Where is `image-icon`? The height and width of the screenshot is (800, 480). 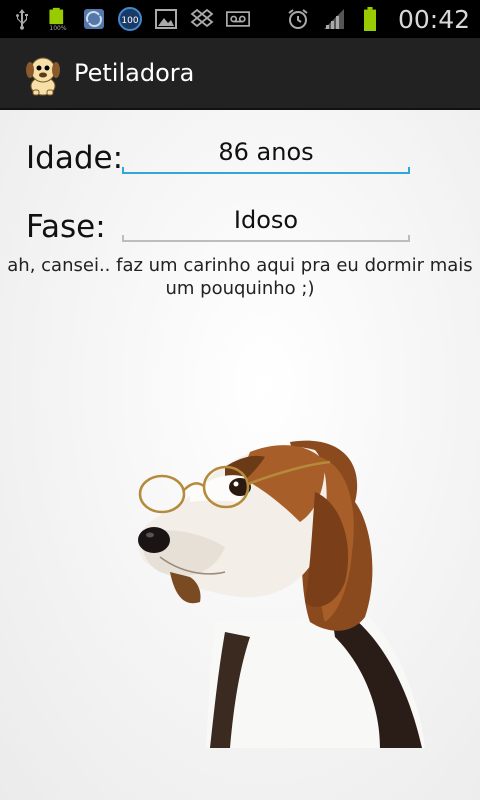 image-icon is located at coordinates (166, 19).